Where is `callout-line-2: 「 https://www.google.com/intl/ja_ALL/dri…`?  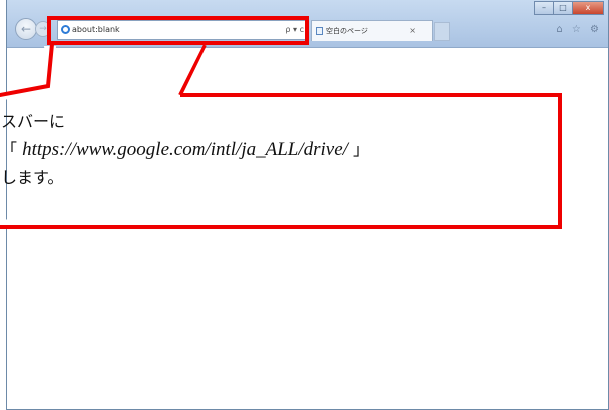
callout-line-2: 「 https://www.google.com/intl/ja_ALL/dri… is located at coordinates (270, 150).